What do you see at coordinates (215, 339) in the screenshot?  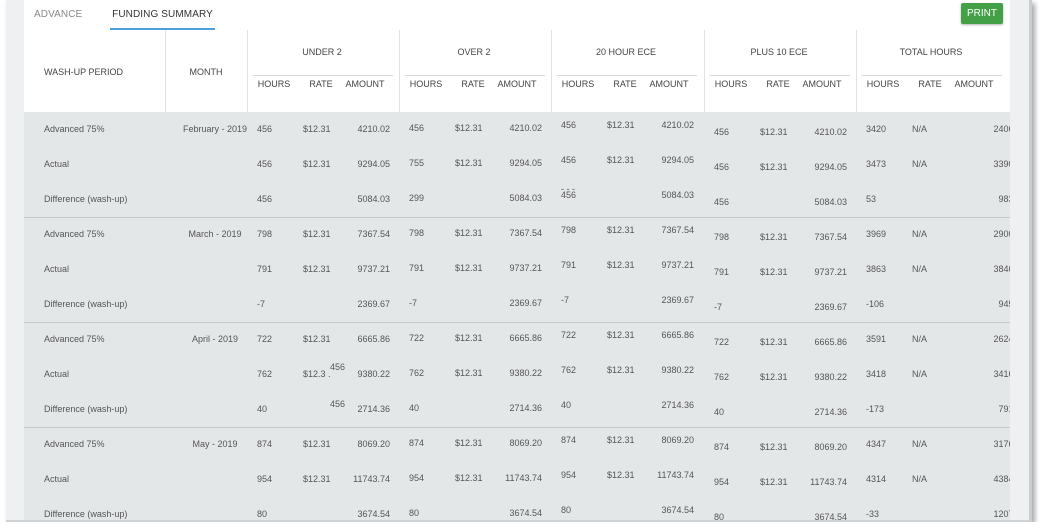 I see `month-cell: April - 2019` at bounding box center [215, 339].